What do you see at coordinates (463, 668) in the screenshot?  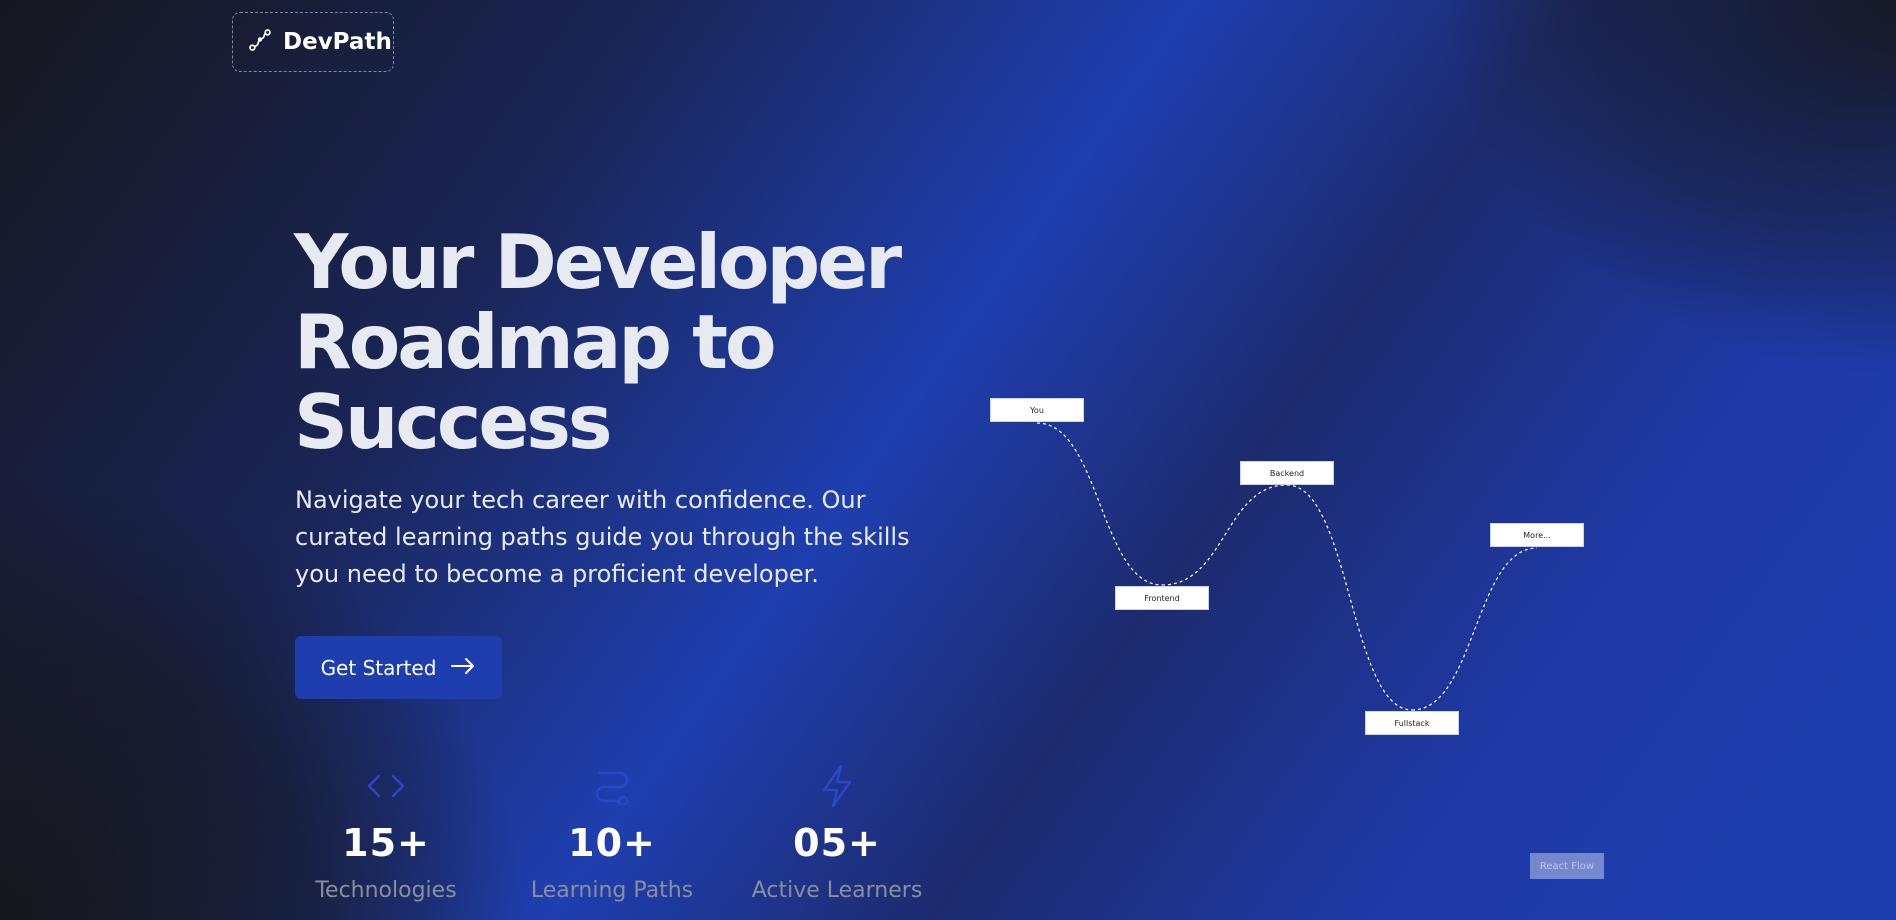 I see `arrow-right-icon` at bounding box center [463, 668].